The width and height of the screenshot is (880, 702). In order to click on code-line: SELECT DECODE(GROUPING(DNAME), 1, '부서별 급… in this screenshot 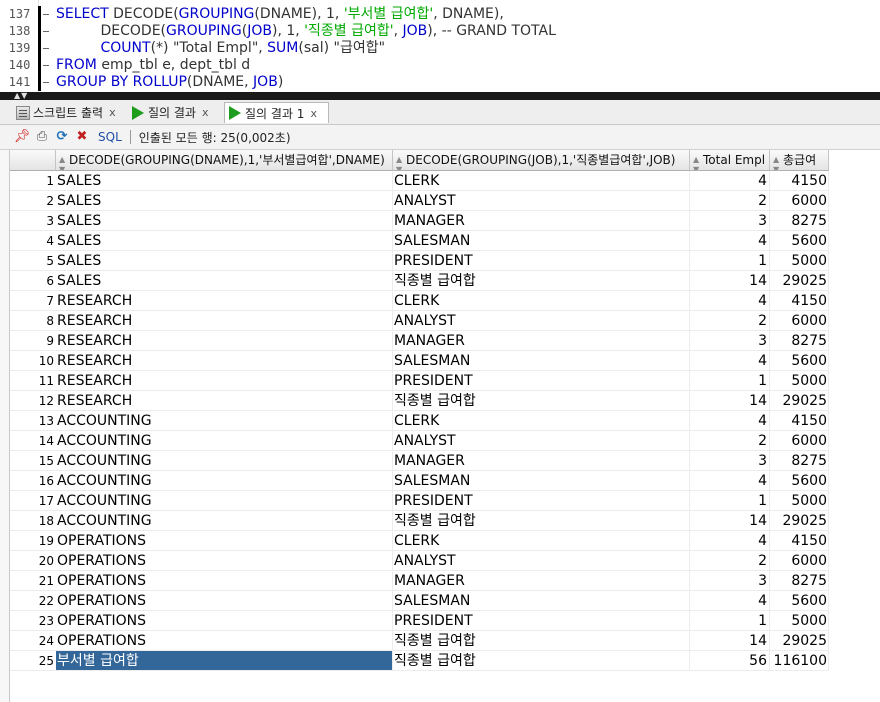, I will do `click(280, 14)`.